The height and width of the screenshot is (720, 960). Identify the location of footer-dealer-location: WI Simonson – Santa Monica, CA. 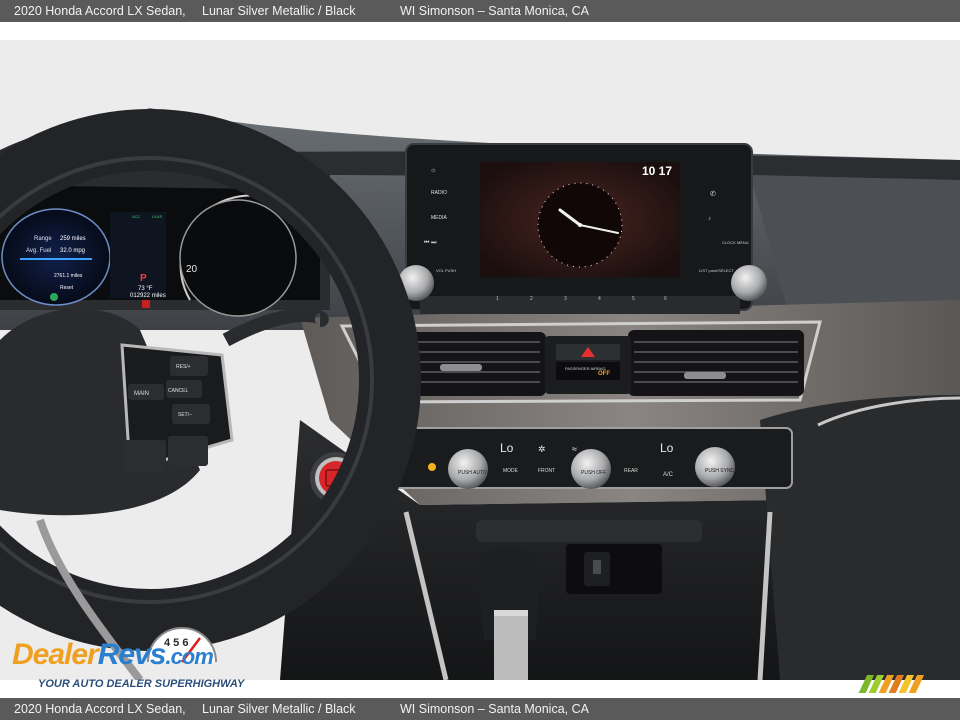
(494, 709).